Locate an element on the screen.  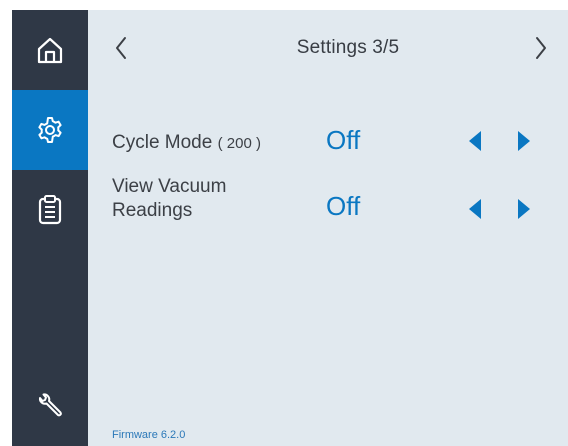
cycle-mode-increase-button is located at coordinates (524, 141).